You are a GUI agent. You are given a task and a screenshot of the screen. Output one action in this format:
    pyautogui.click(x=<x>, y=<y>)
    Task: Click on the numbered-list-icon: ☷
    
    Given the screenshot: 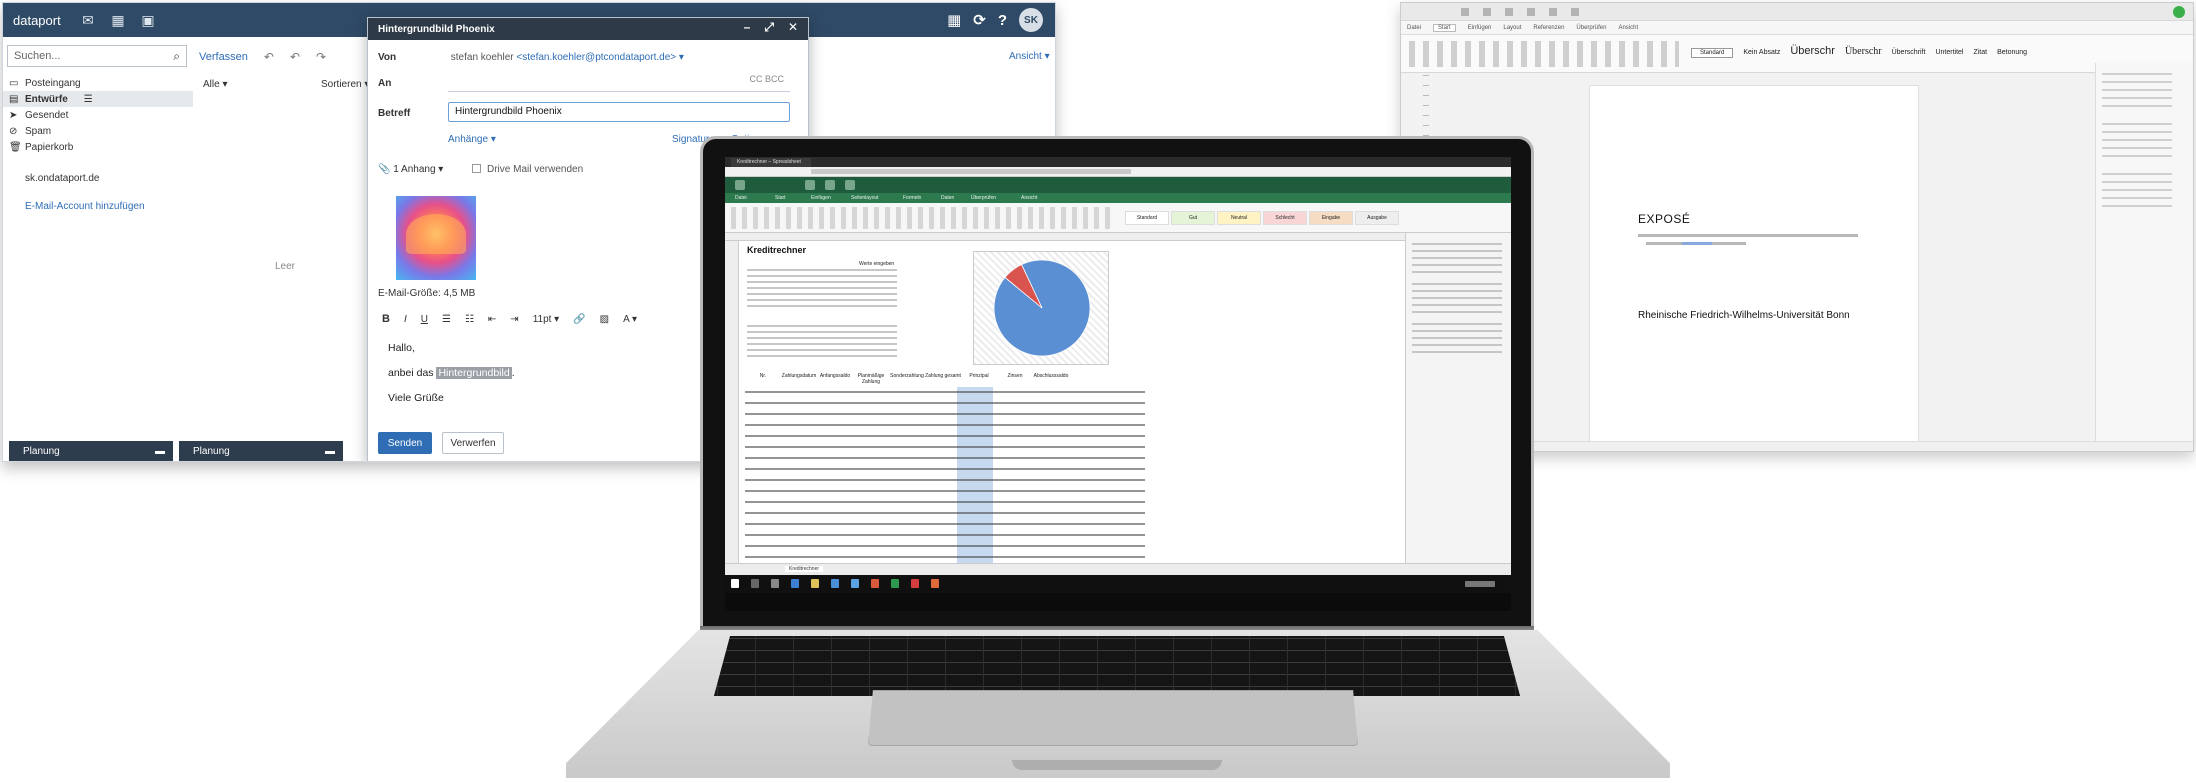 What is the action you would take?
    pyautogui.click(x=469, y=319)
    